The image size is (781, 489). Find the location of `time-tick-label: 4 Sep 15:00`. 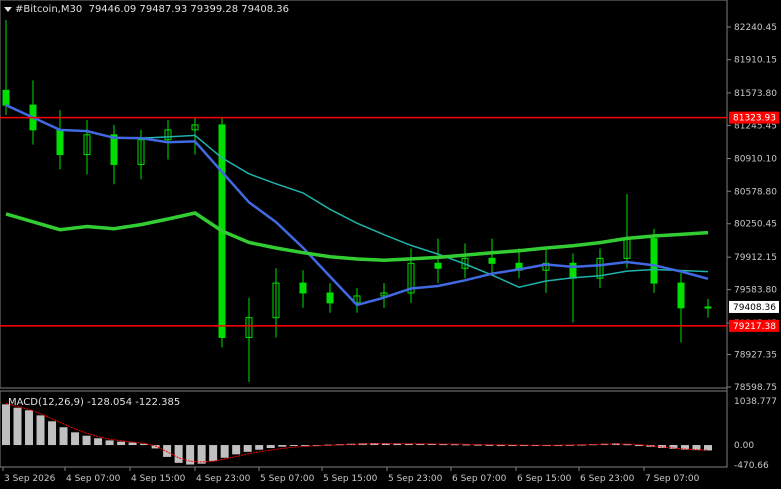

time-tick-label: 4 Sep 15:00 is located at coordinates (158, 479).